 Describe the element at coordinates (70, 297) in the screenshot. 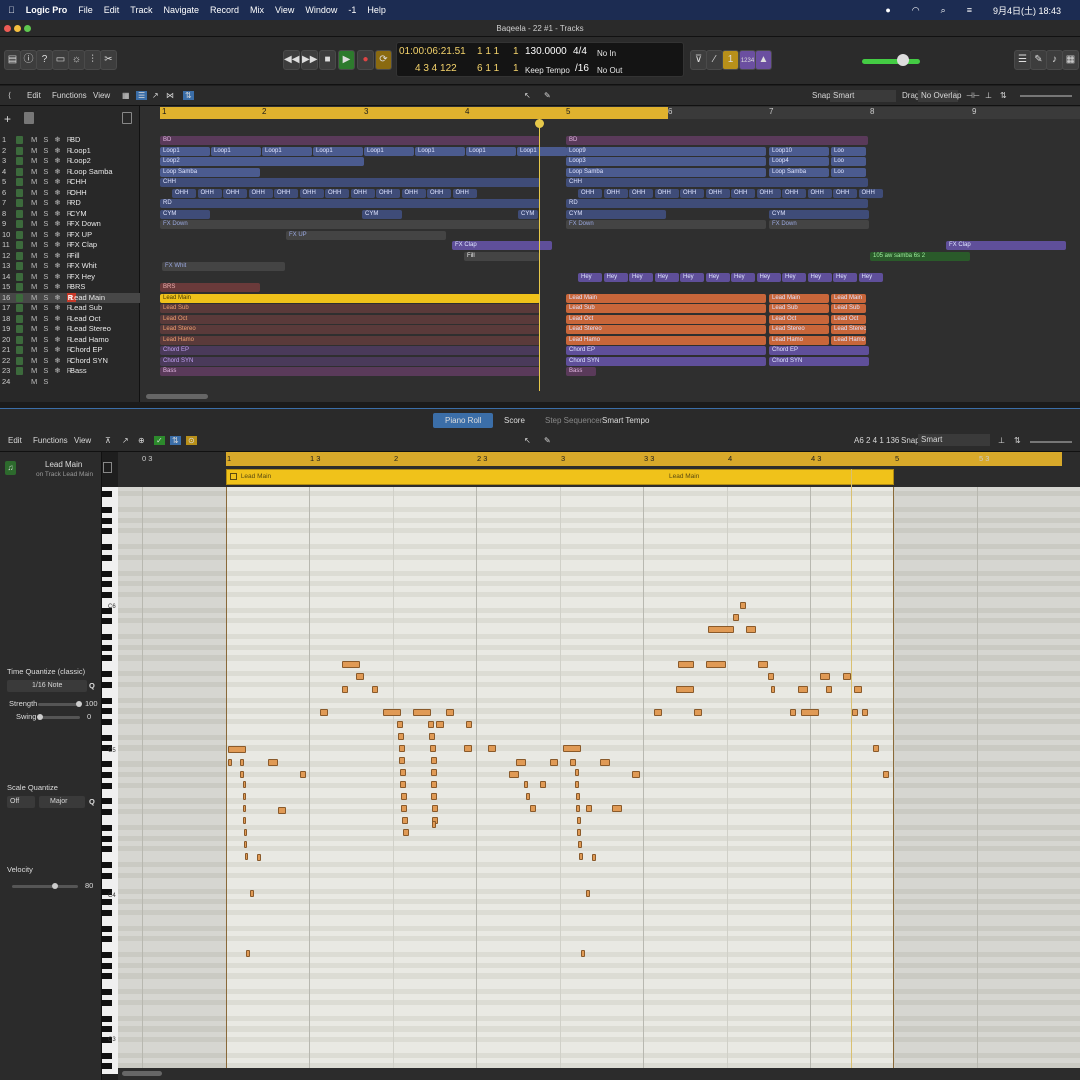

I see `track-header: 16 M S ❄ R Lead Main` at that location.